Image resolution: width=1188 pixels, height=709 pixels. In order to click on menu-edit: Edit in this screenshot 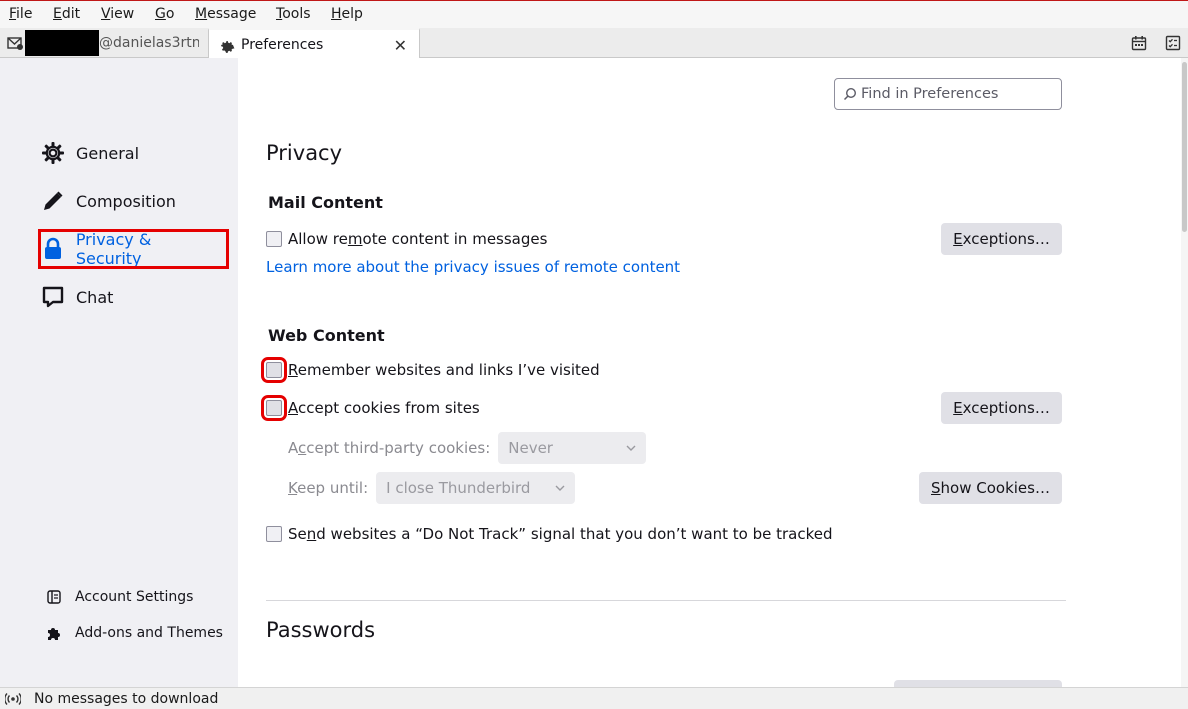, I will do `click(66, 14)`.